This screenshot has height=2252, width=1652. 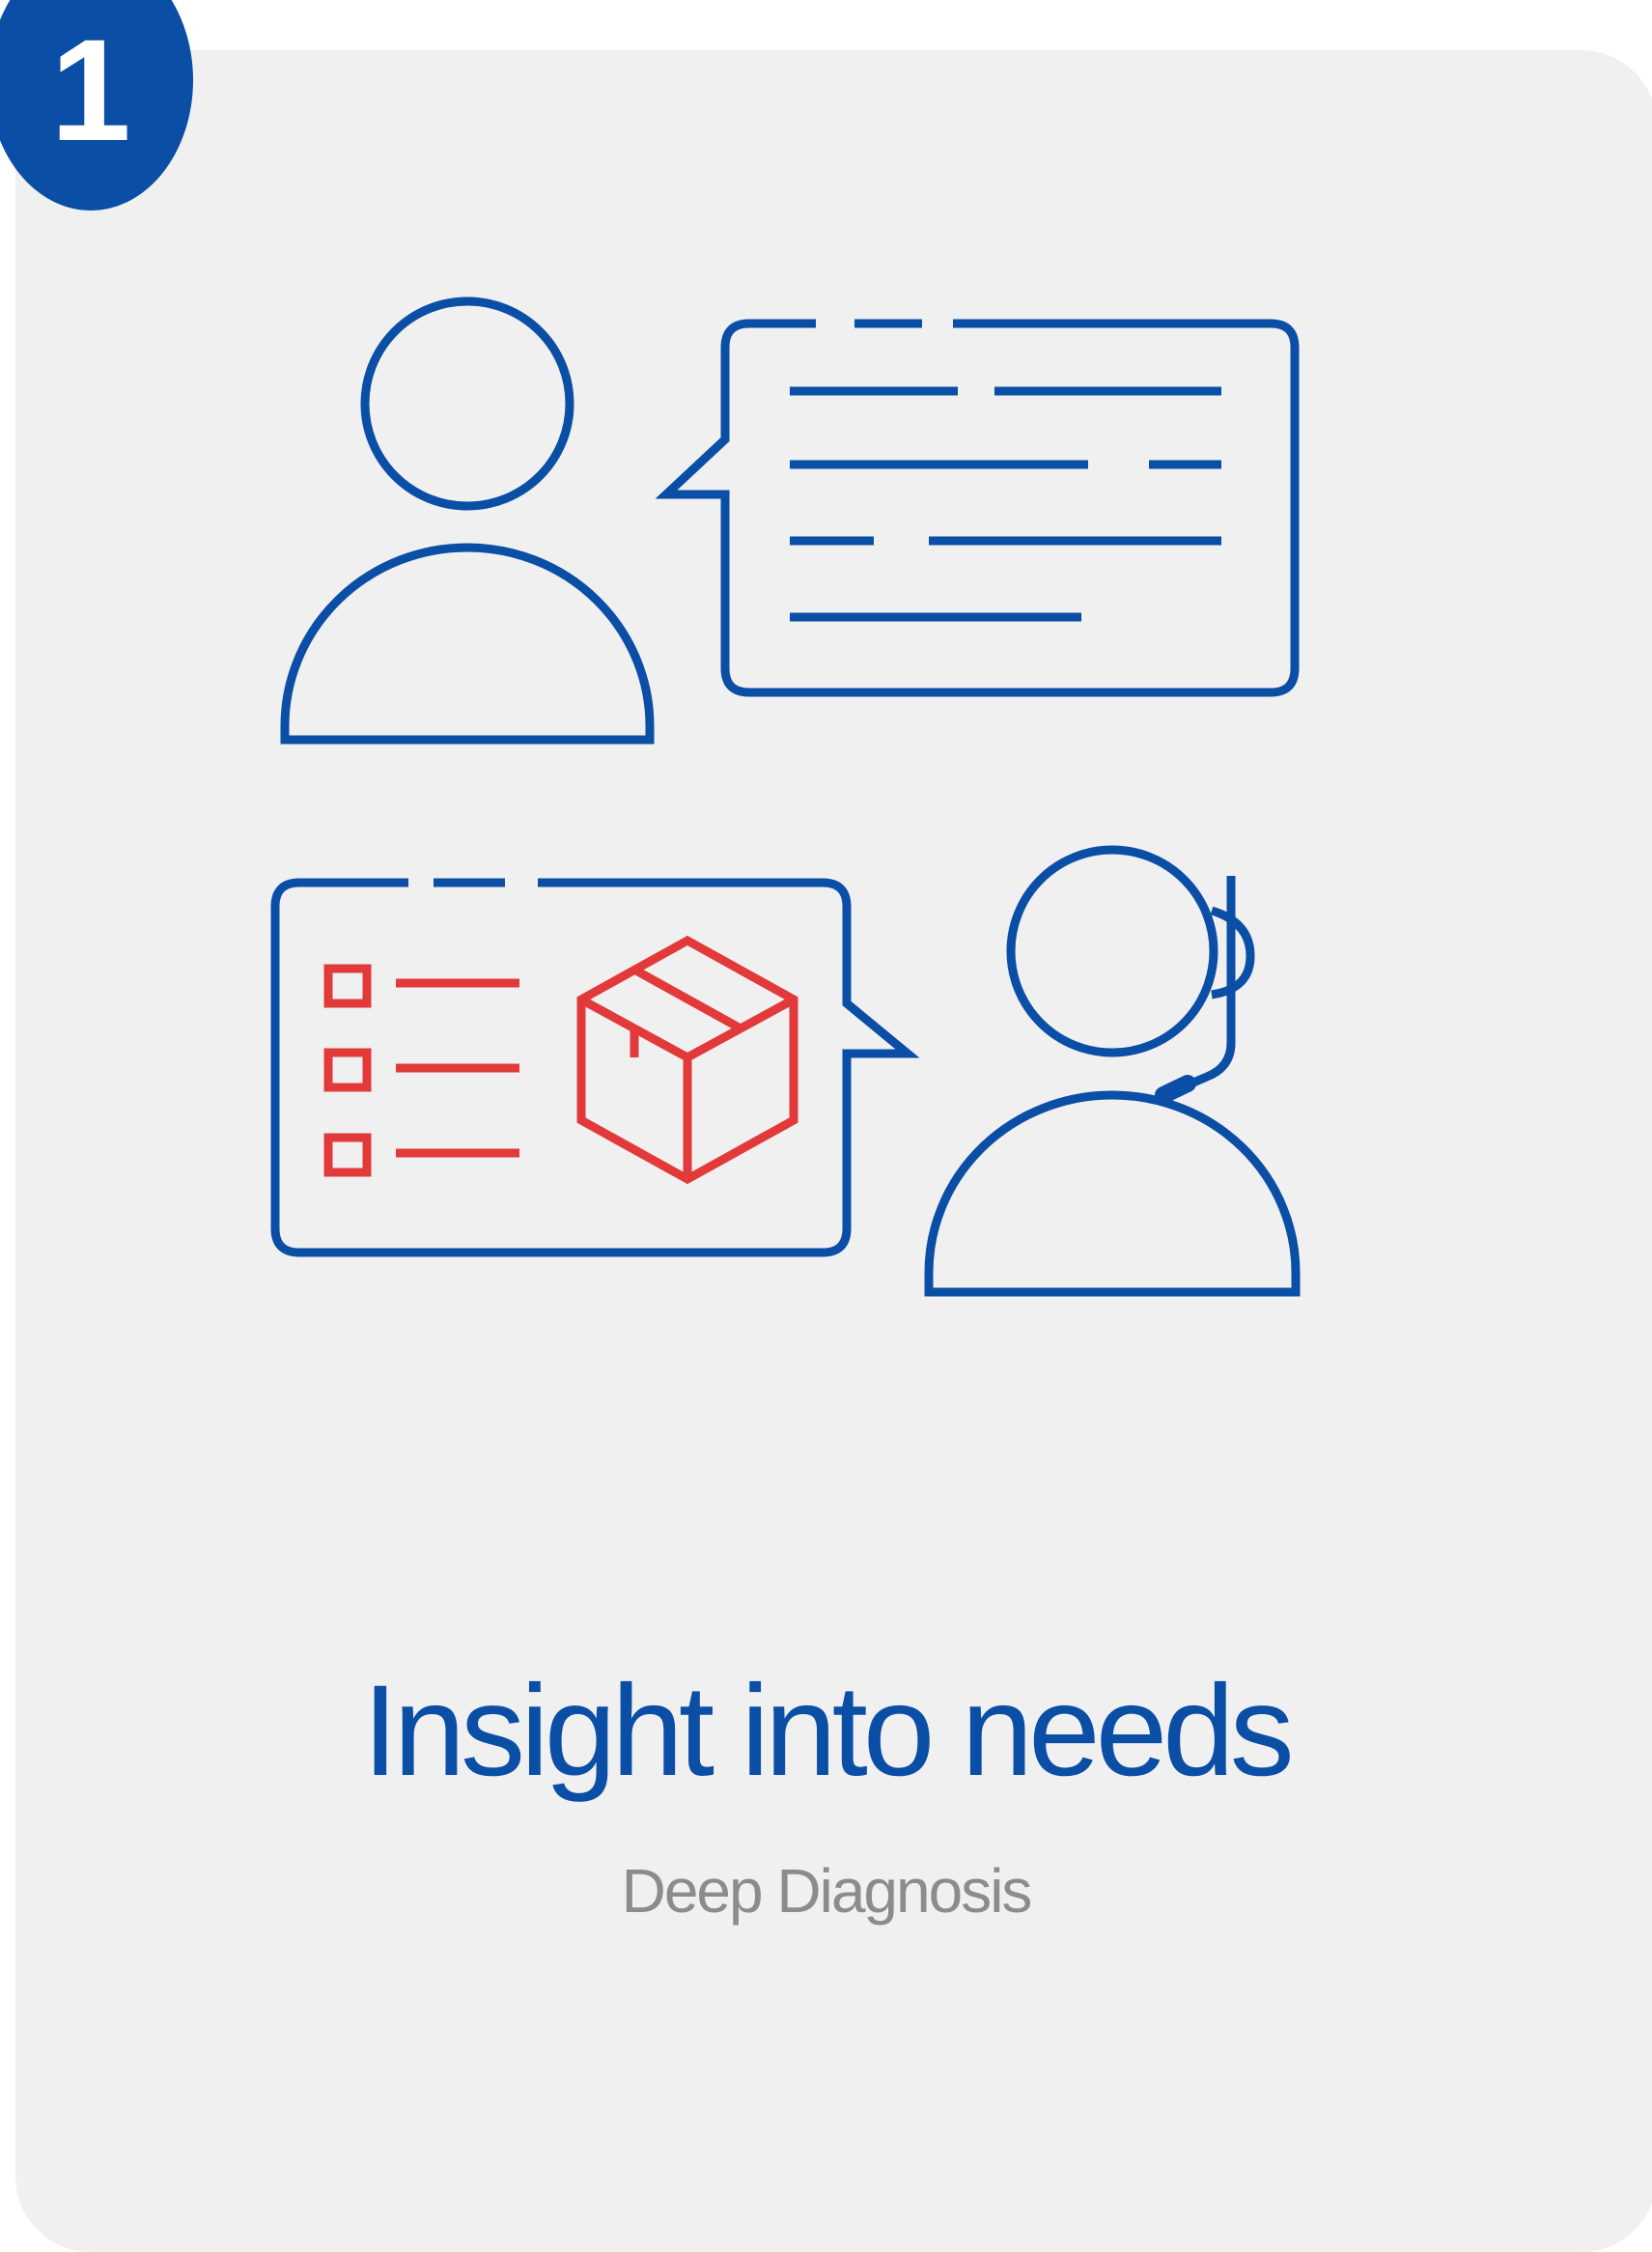 What do you see at coordinates (827, 1891) in the screenshot?
I see `card-subtitle: Deep Diagnosis` at bounding box center [827, 1891].